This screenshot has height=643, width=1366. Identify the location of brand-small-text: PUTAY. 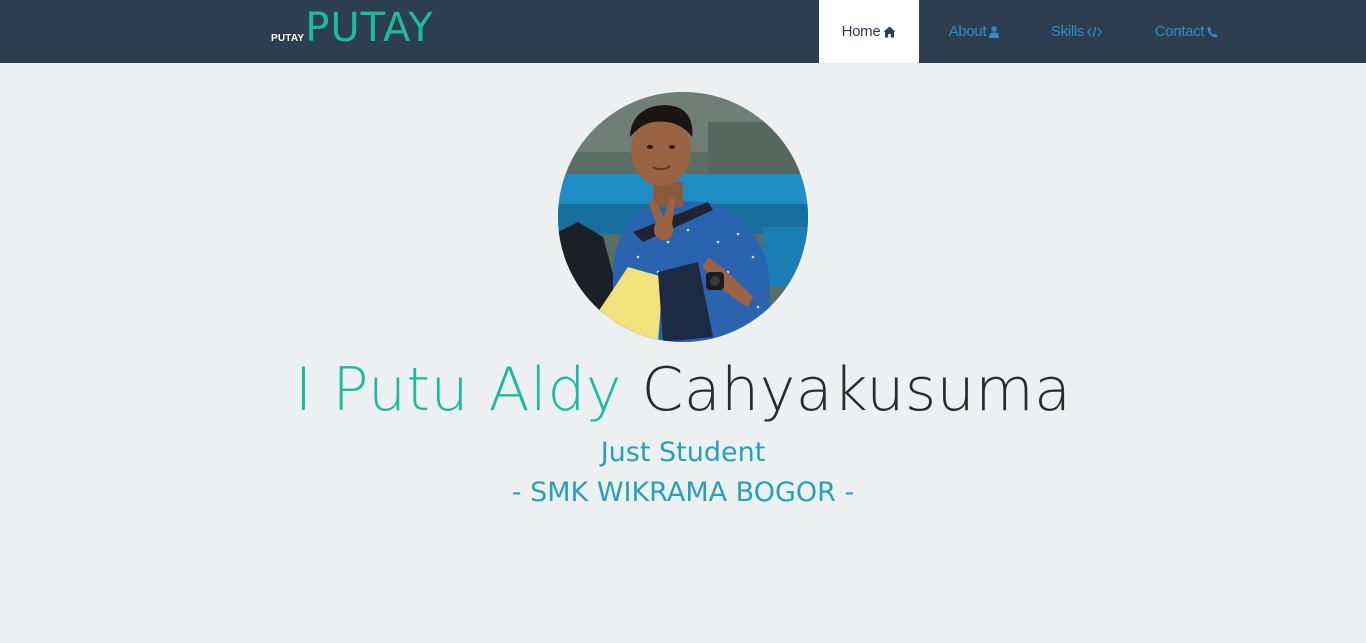
(288, 38).